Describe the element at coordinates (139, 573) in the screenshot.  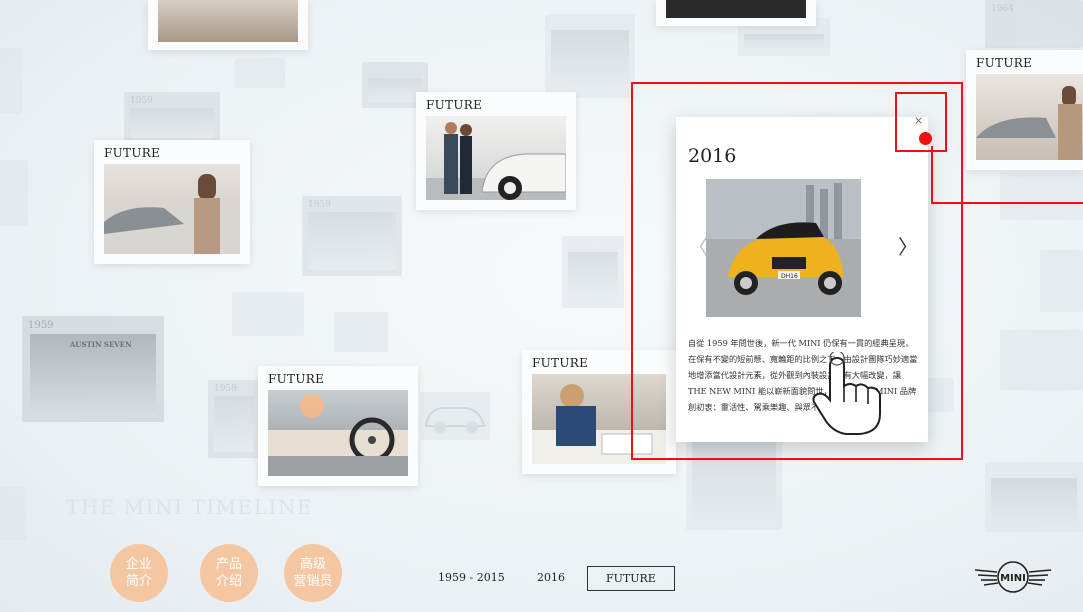
I see `company-intro-button: 企业 简介` at that location.